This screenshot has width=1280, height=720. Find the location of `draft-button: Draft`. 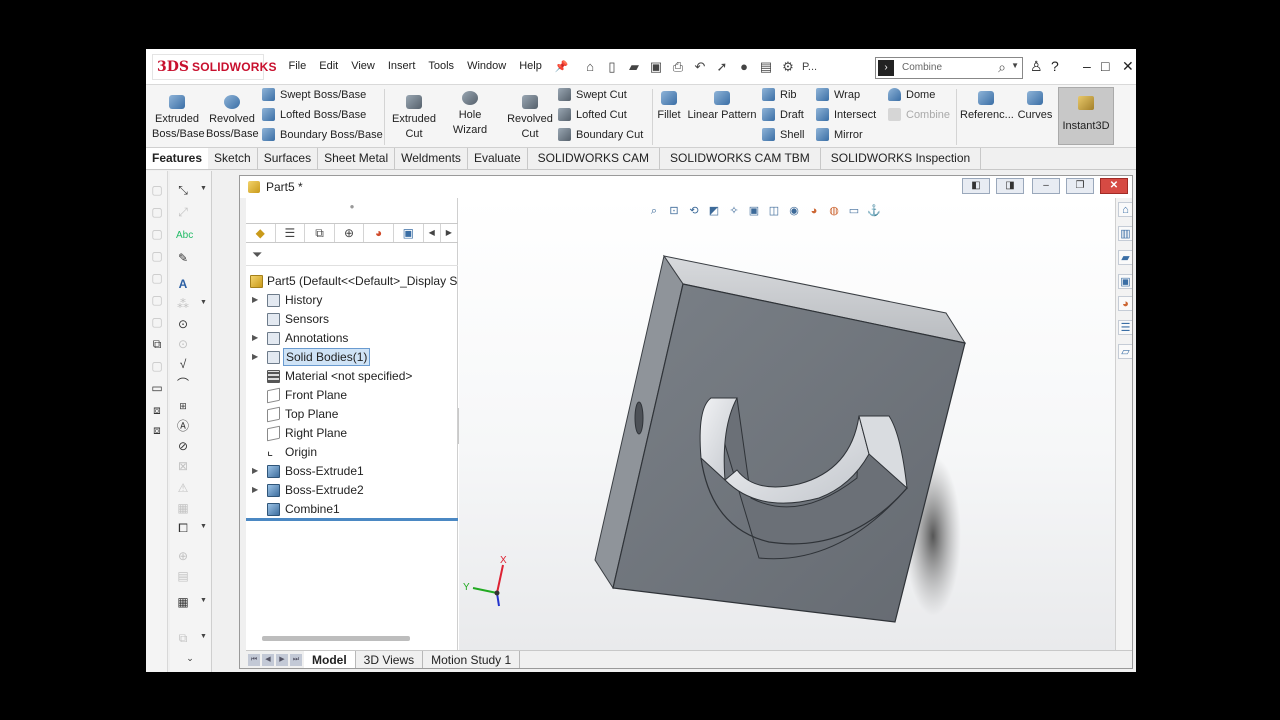

draft-button: Draft is located at coordinates (783, 114).